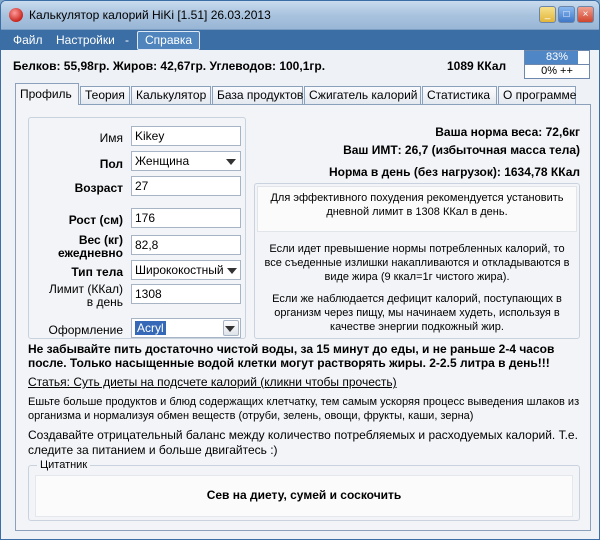 This screenshot has height=540, width=600. What do you see at coordinates (111, 138) in the screenshot?
I see `name-label: Имя` at bounding box center [111, 138].